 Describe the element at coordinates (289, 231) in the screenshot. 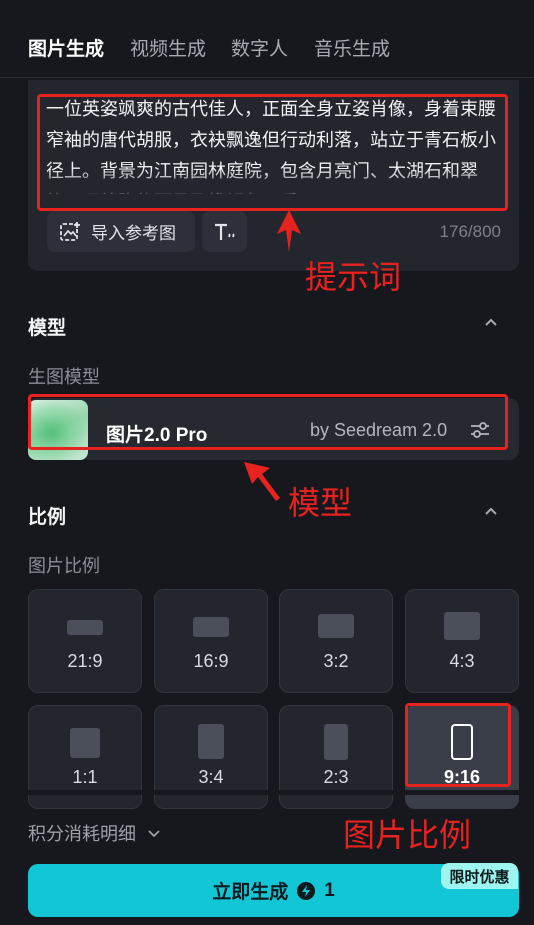

I see `arrow-up-icon` at that location.